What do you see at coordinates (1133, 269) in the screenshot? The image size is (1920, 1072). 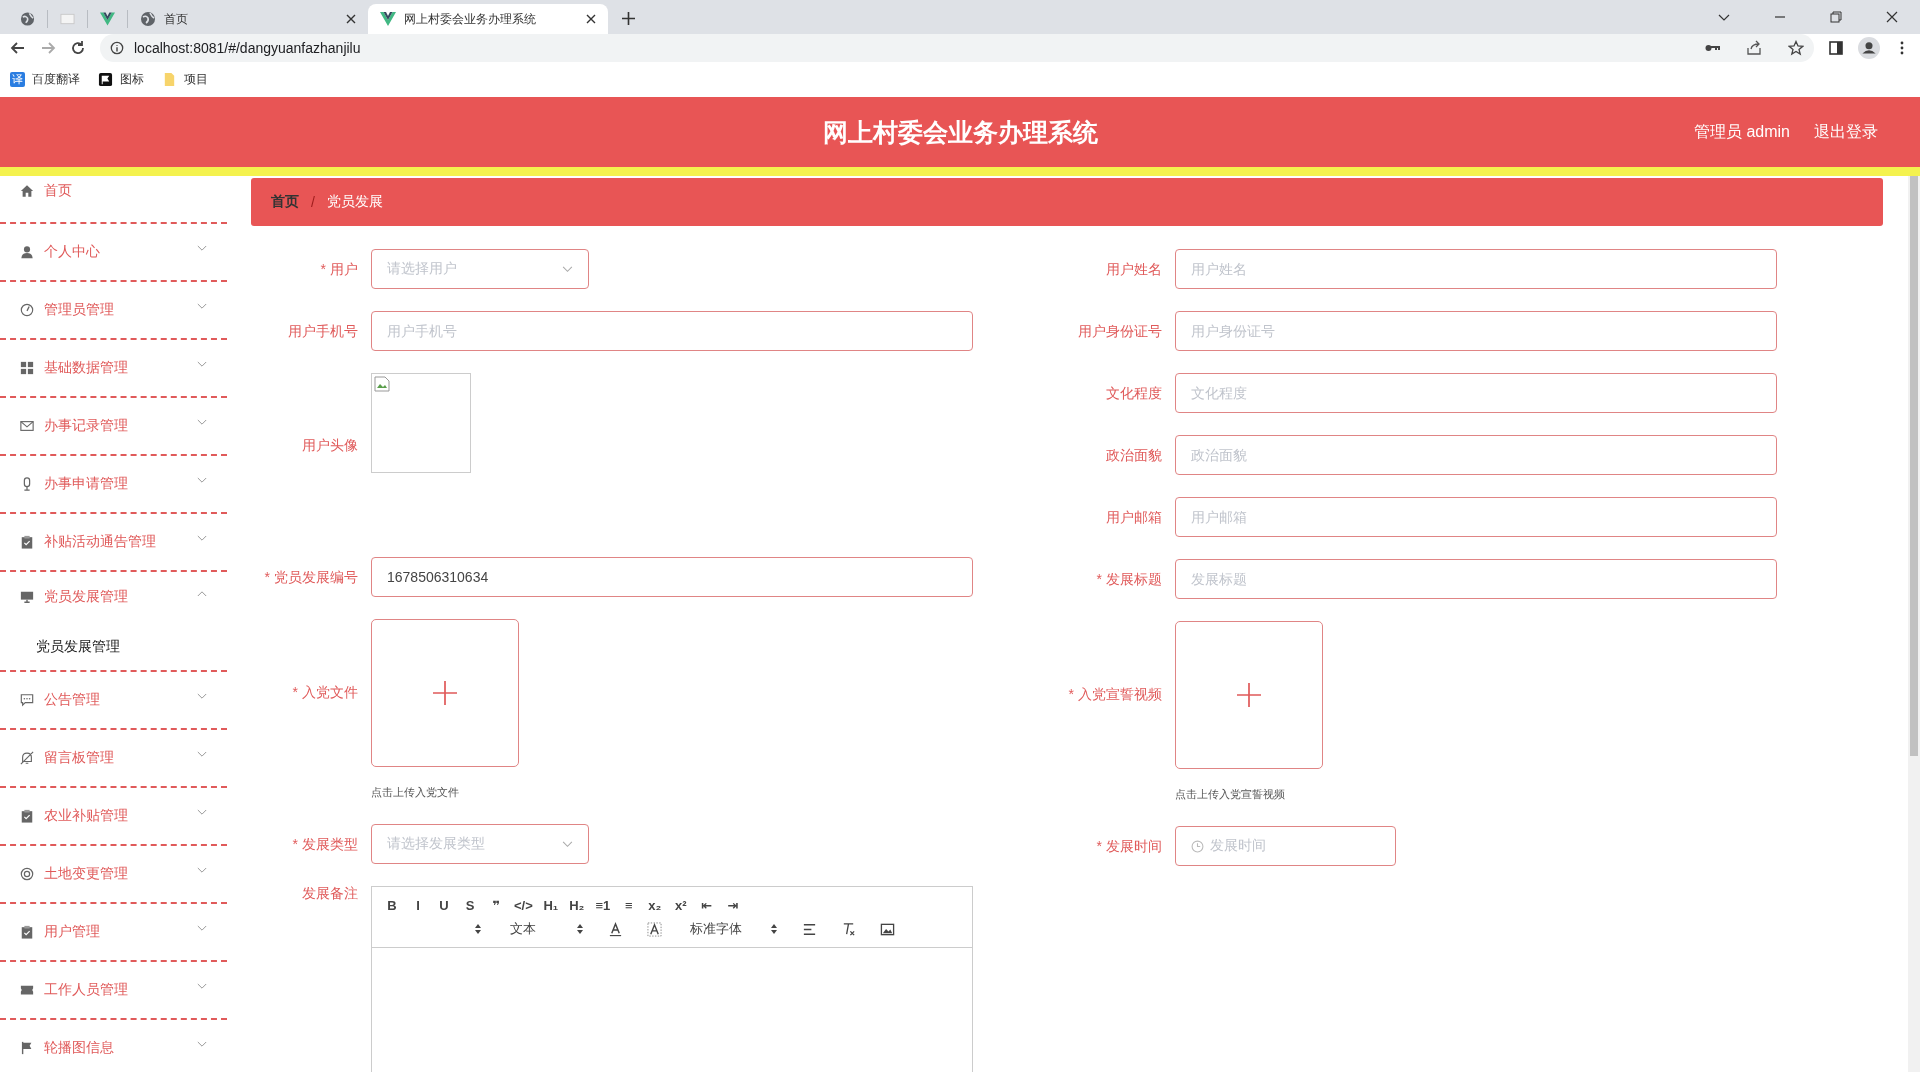 I see `field-label: 用户姓名` at bounding box center [1133, 269].